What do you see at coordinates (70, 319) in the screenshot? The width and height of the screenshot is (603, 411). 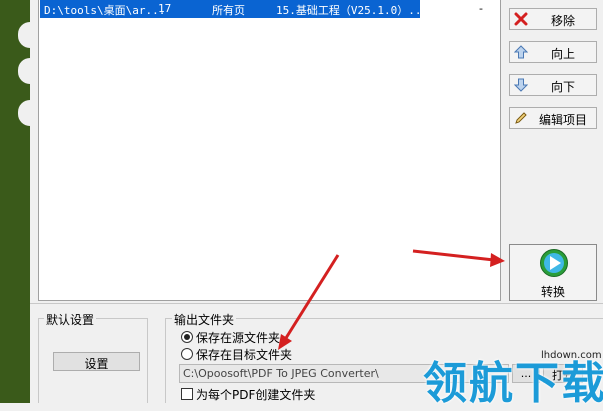 I see `default-settings-title: 默认设置` at bounding box center [70, 319].